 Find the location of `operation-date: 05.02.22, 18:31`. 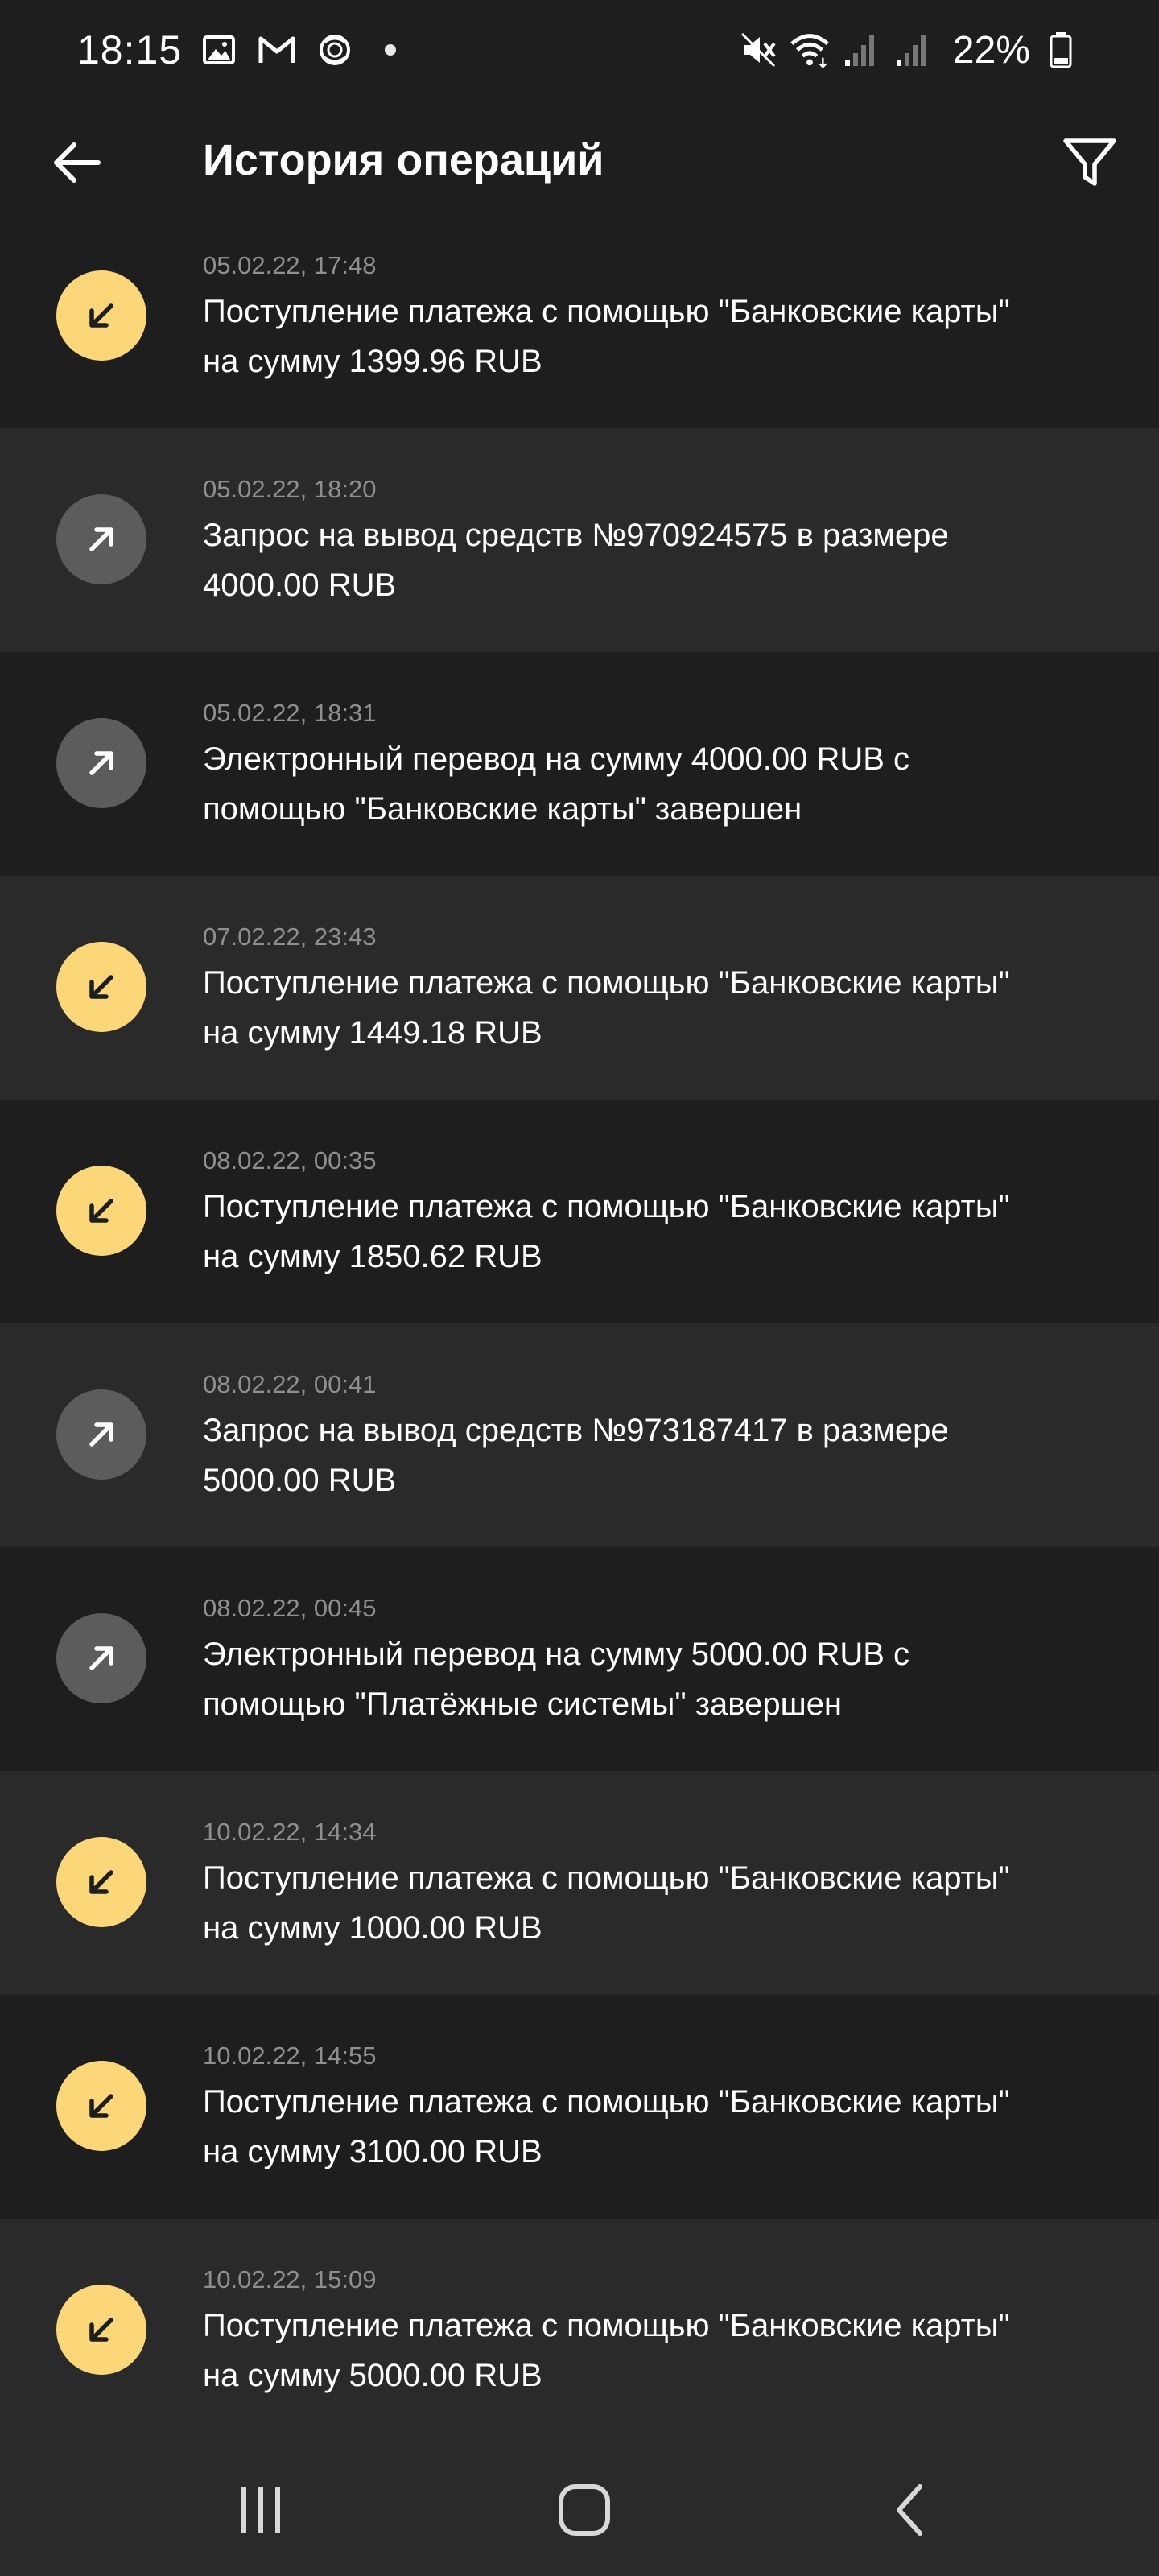

operation-date: 05.02.22, 18:31 is located at coordinates (290, 713).